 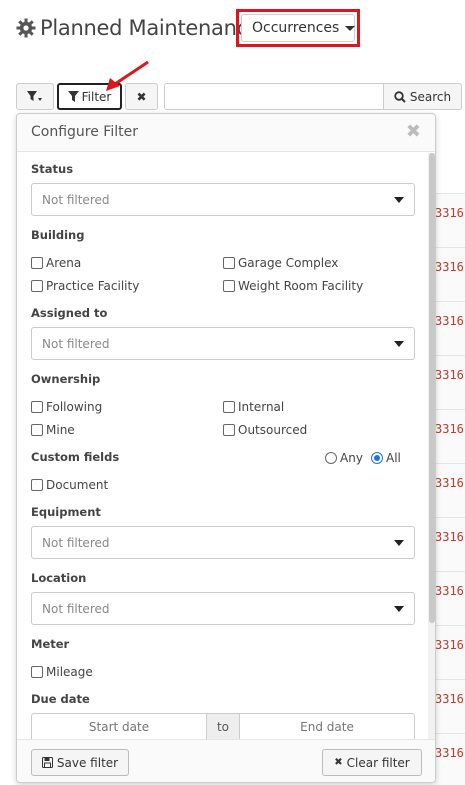 What do you see at coordinates (261, 407) in the screenshot?
I see `checkbox-label: Internal` at bounding box center [261, 407].